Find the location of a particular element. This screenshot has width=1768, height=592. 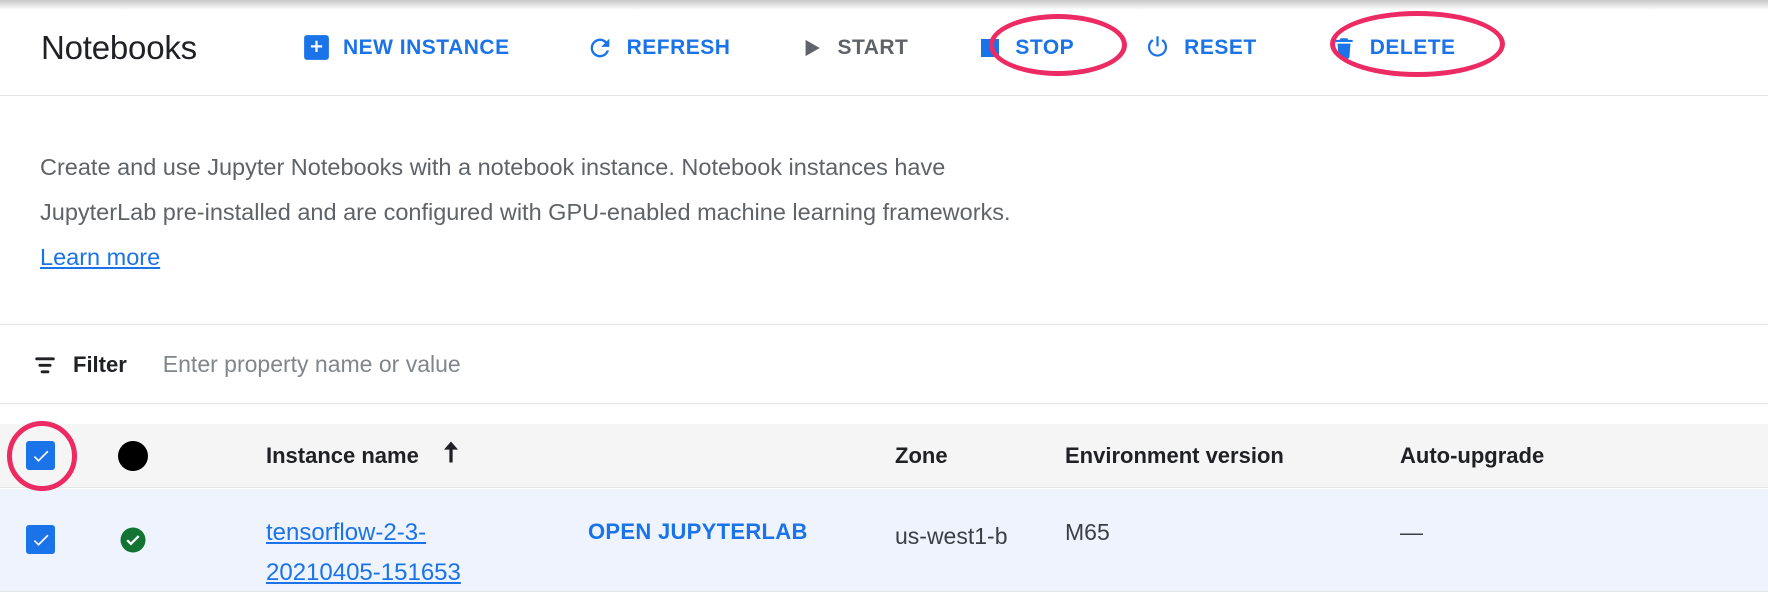

start-button: START is located at coordinates (853, 48).